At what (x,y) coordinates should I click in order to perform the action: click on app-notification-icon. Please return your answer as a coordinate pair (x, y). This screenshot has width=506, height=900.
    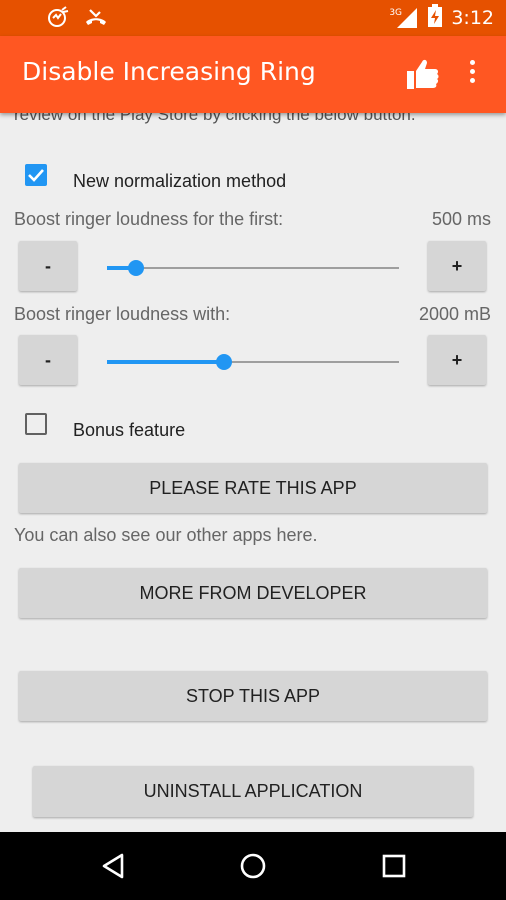
    Looking at the image, I should click on (58, 20).